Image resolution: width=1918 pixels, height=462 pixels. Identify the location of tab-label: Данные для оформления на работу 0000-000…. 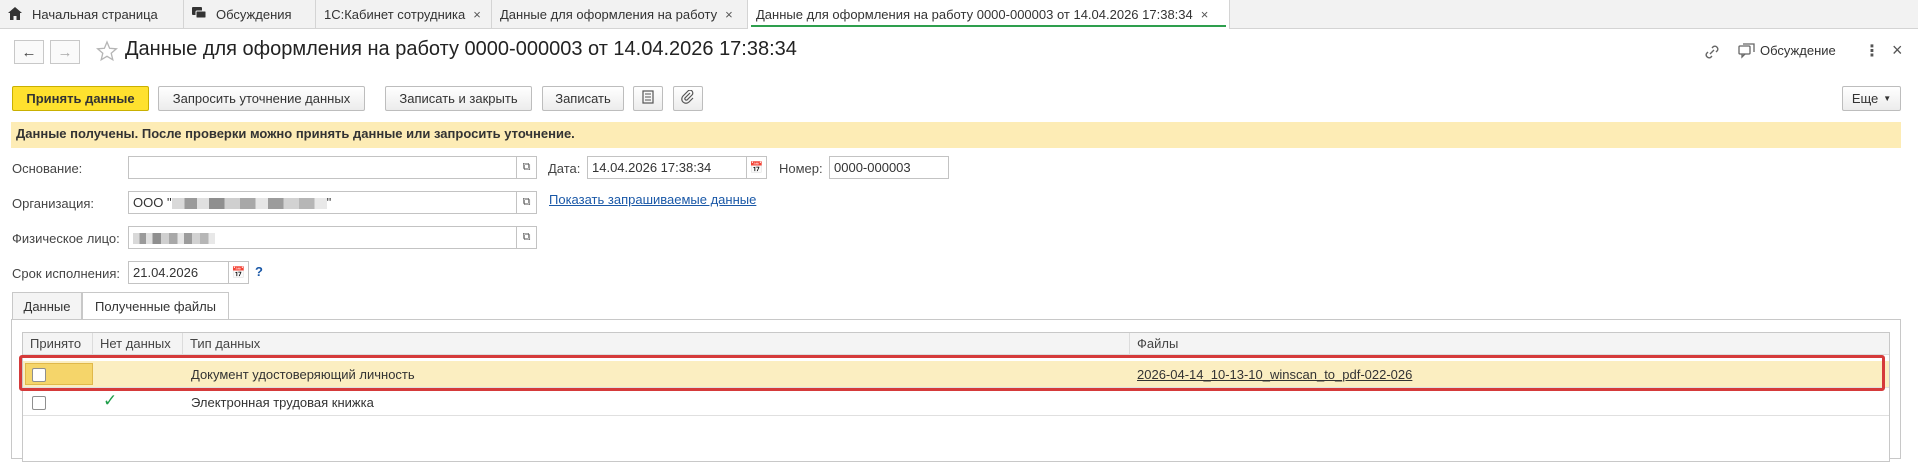
(974, 14).